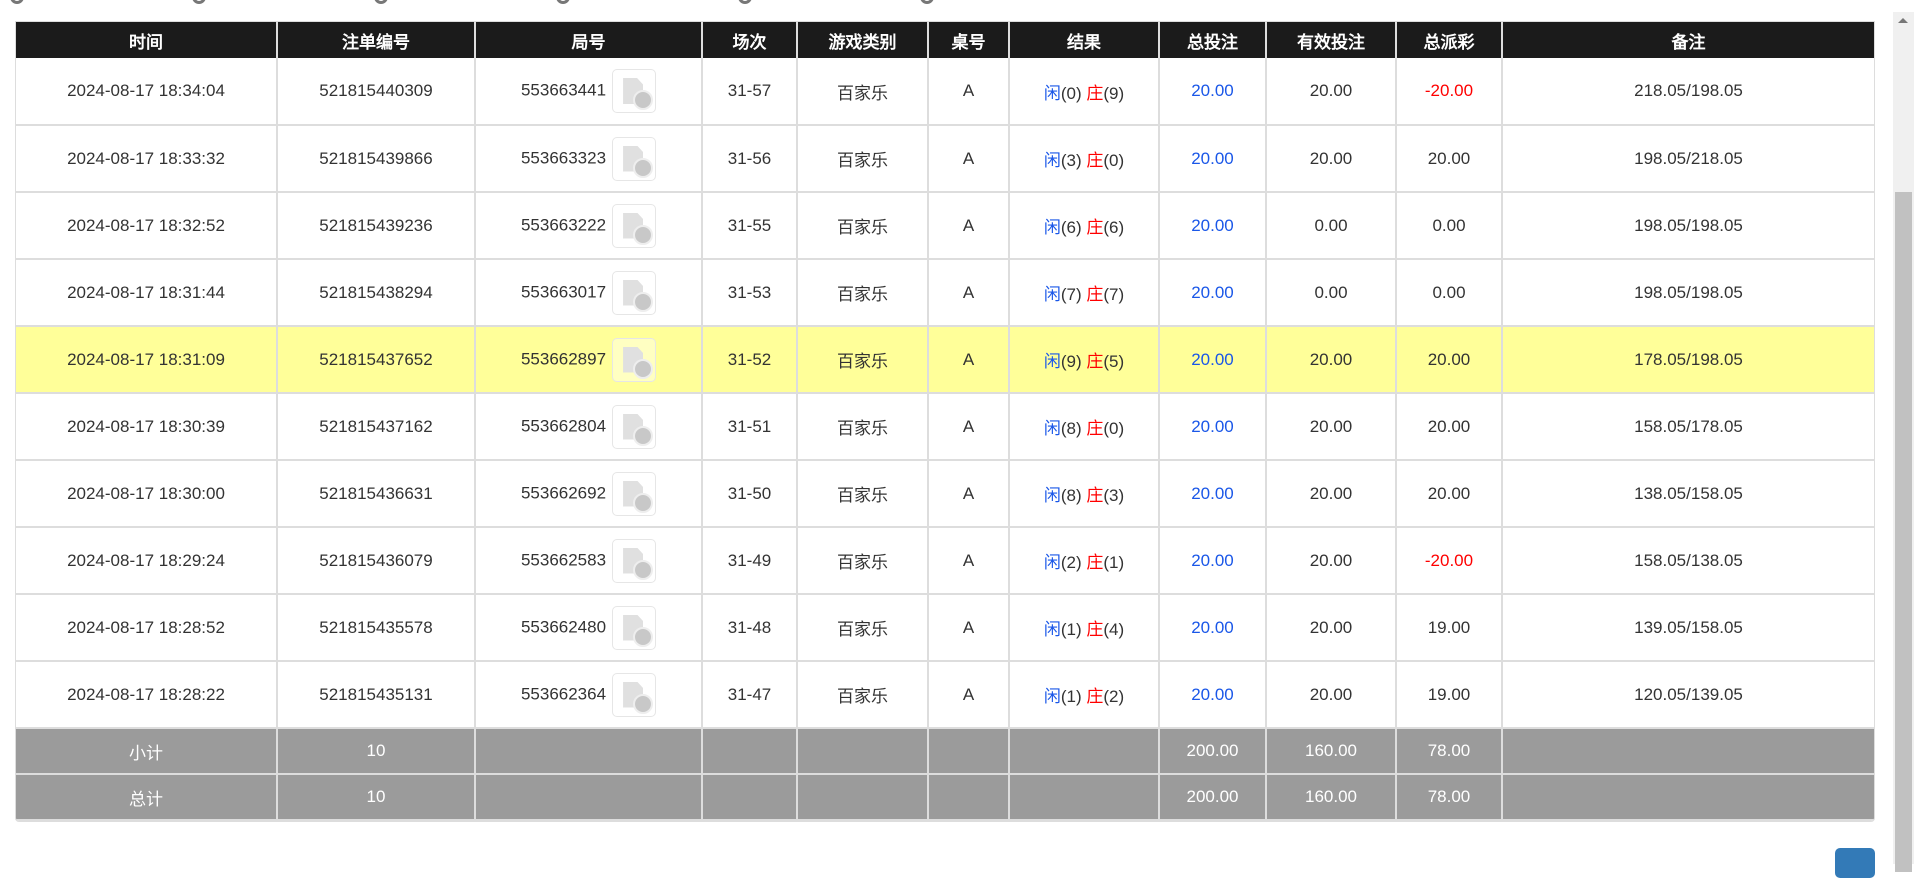 This screenshot has width=1914, height=878. I want to click on bet-id-cell: 521815437652, so click(376, 360).